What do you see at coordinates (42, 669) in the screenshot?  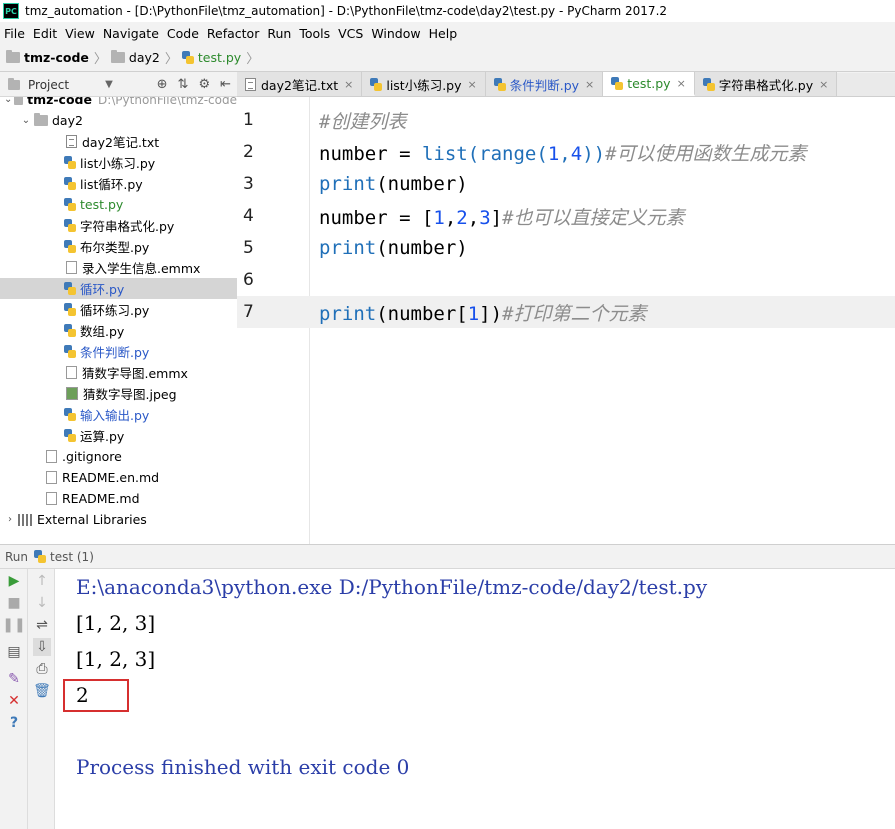 I see `print-icon: ⎙` at bounding box center [42, 669].